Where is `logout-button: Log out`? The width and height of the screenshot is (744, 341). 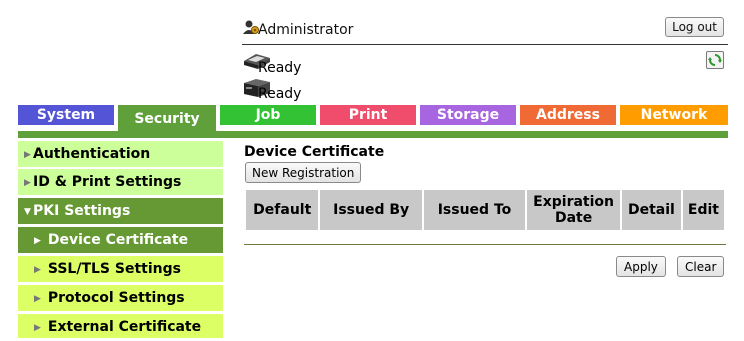 logout-button: Log out is located at coordinates (694, 27).